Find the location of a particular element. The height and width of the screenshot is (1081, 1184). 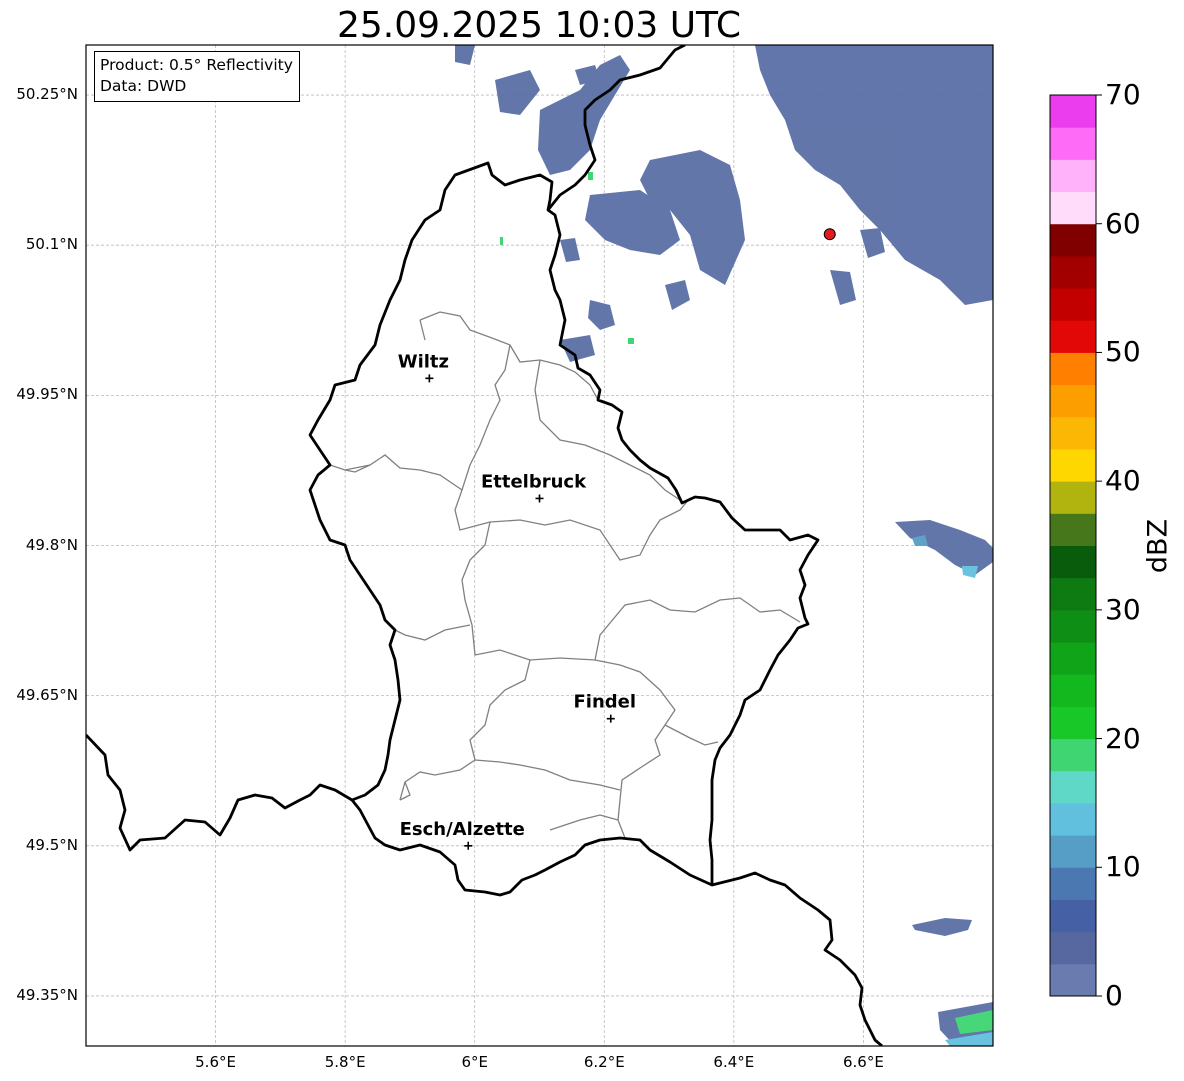

colorbar-tick-label: 20 is located at coordinates (1123, 738).